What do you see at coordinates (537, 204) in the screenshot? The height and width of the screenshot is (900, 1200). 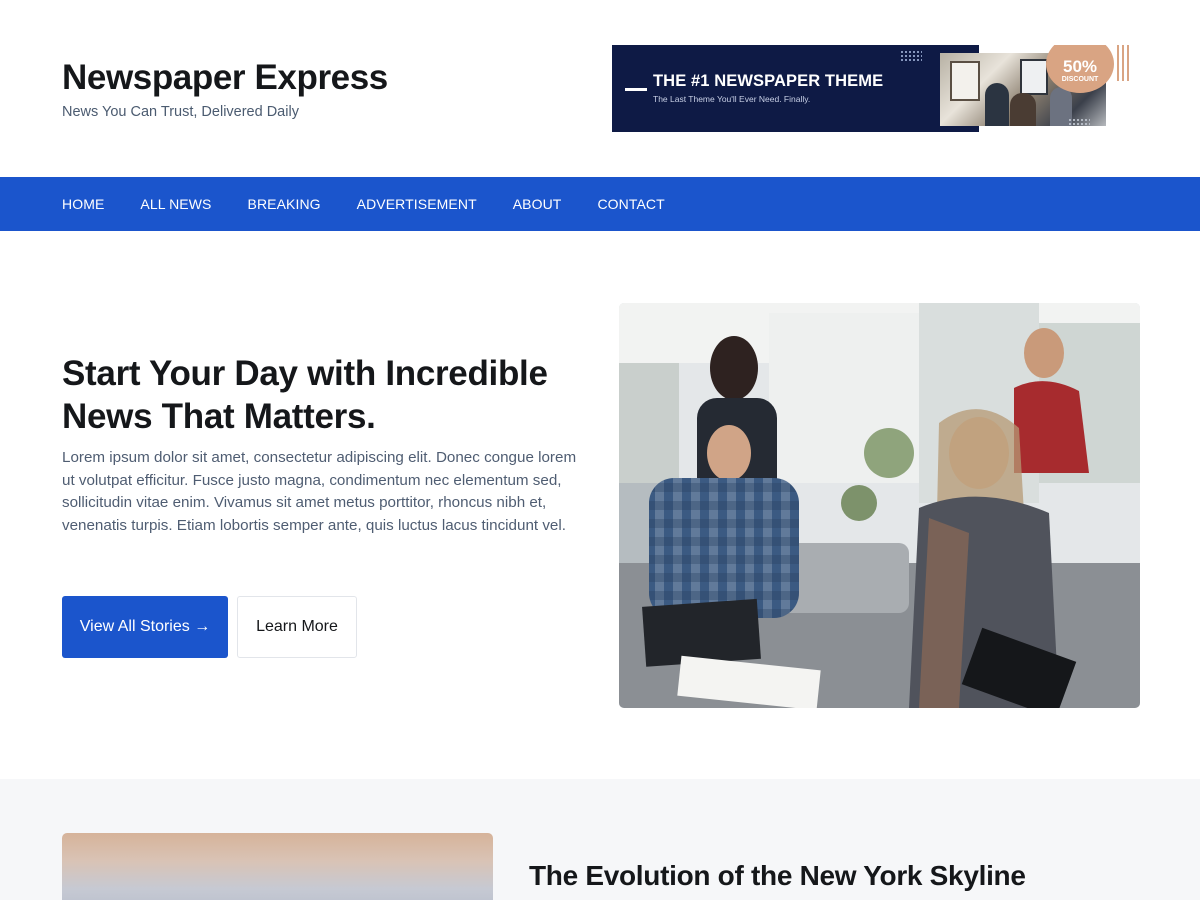 I see `nav-item-about: ABOUT` at bounding box center [537, 204].